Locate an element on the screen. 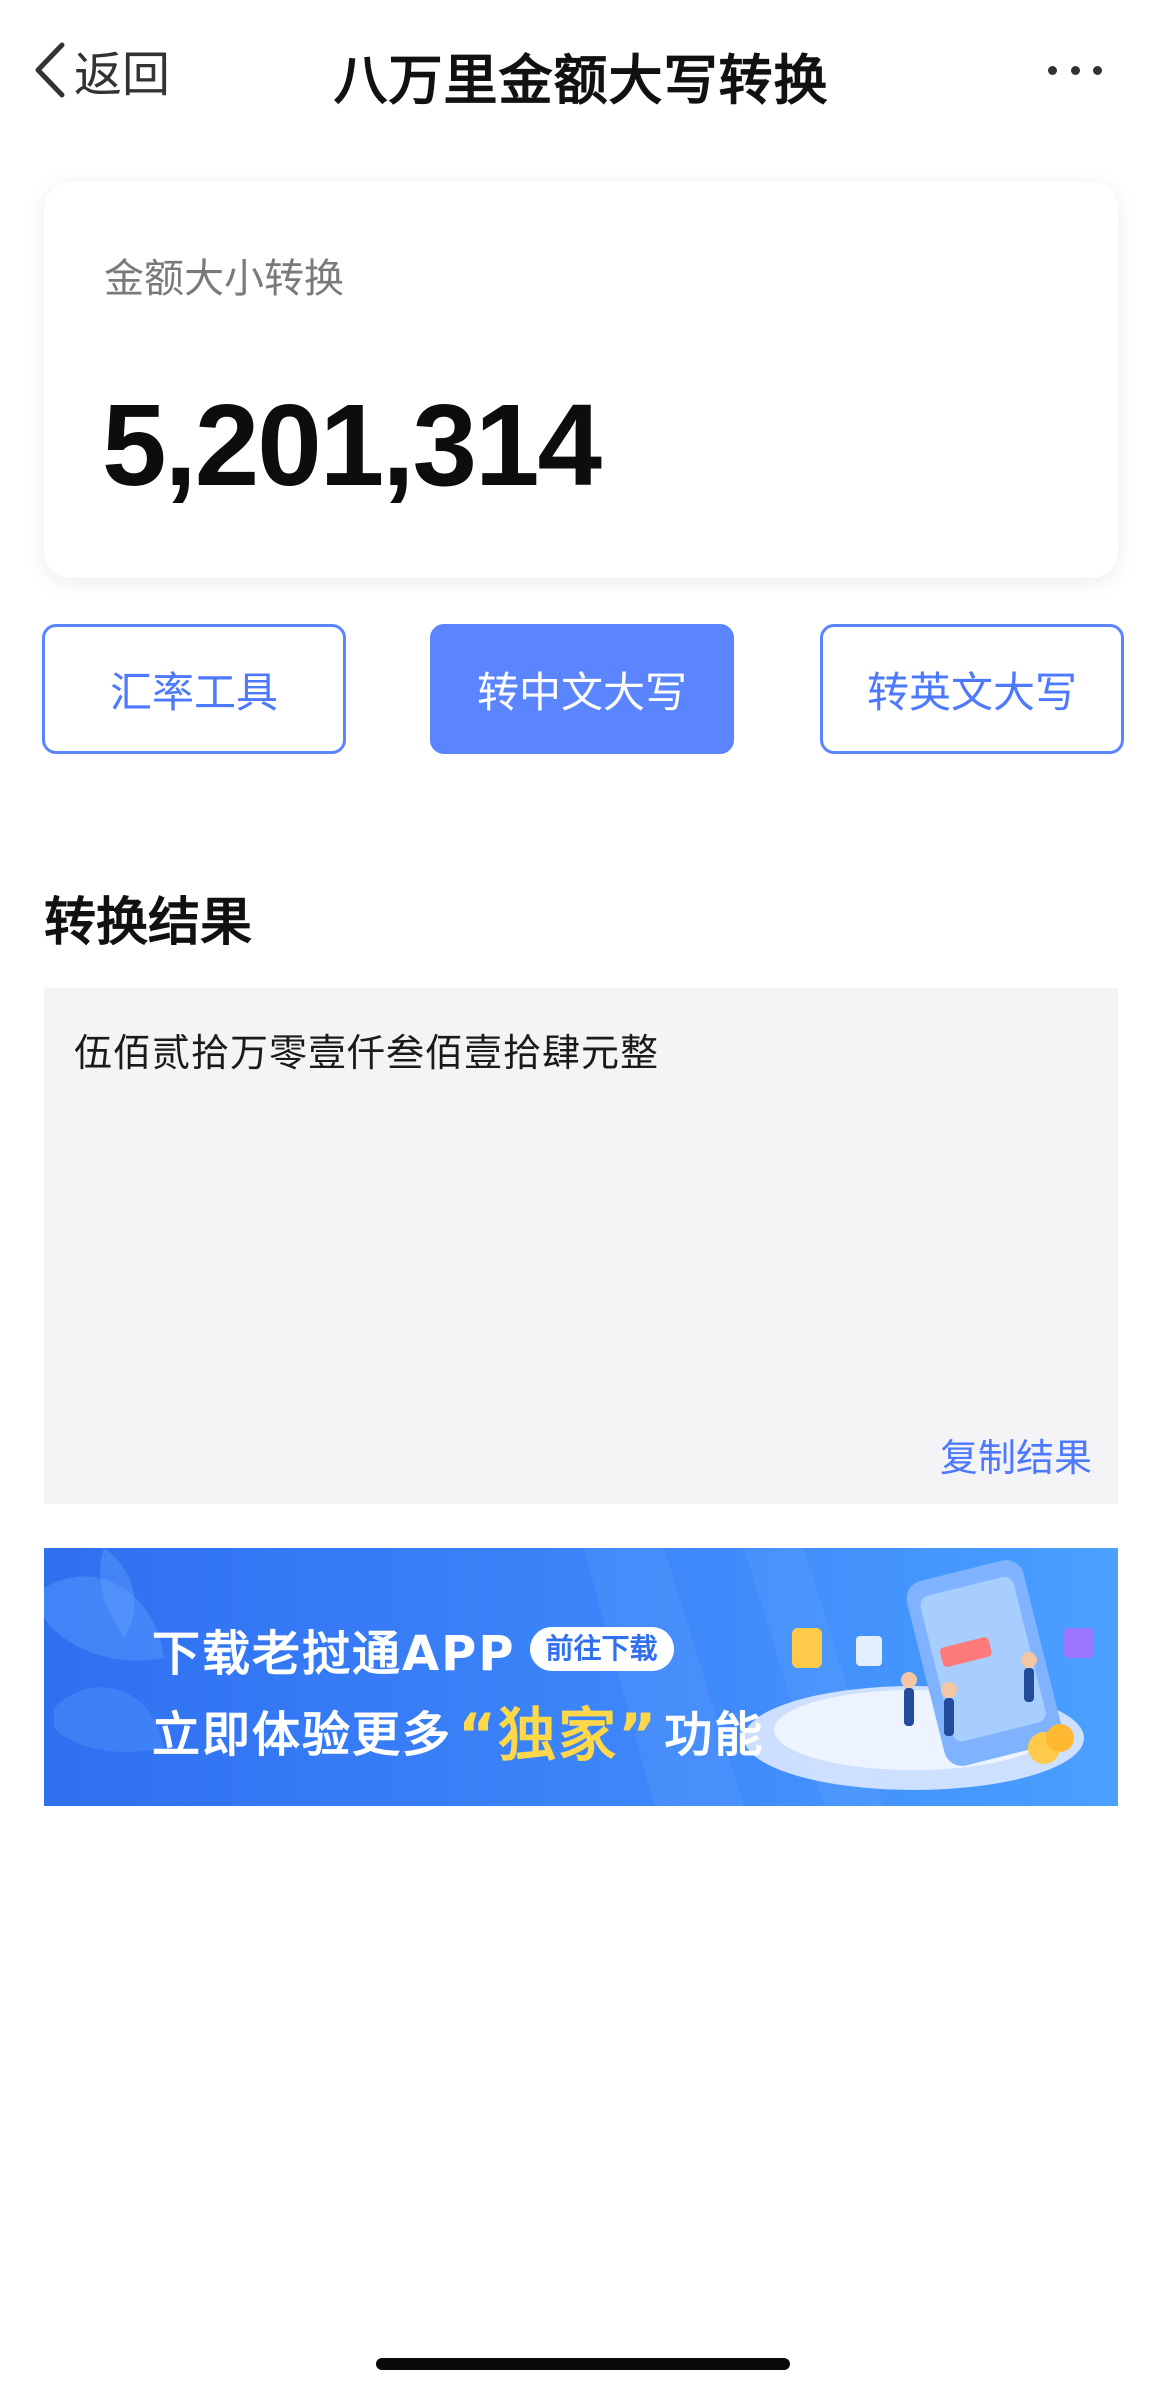 The image size is (1162, 2396). banner-subline-suffix: 功能 is located at coordinates (714, 1735).